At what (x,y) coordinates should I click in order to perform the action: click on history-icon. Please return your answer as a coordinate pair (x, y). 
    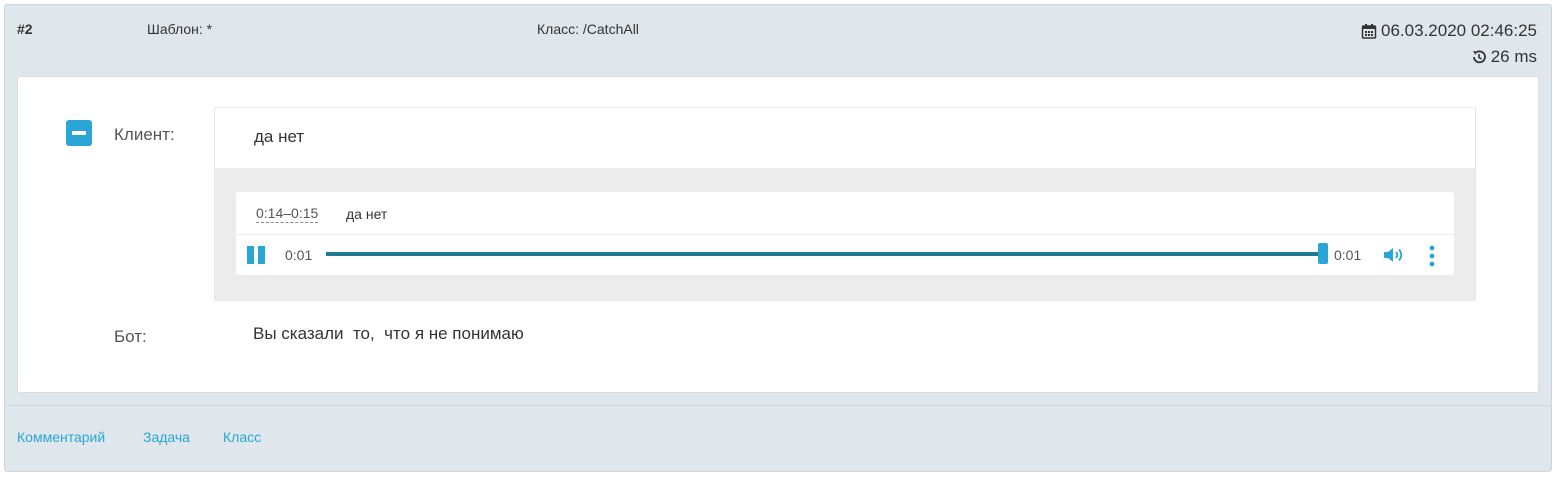
    Looking at the image, I should click on (1479, 57).